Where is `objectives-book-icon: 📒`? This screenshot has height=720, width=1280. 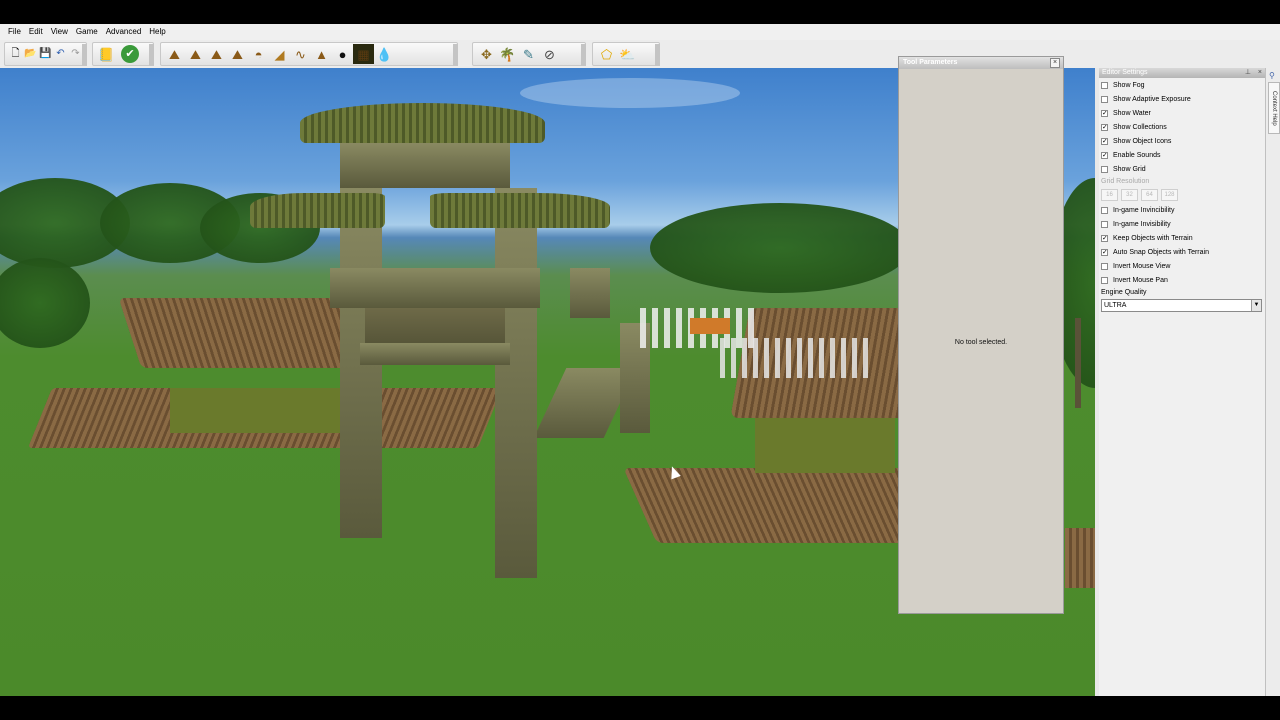
objectives-book-icon: 📒 is located at coordinates (106, 54).